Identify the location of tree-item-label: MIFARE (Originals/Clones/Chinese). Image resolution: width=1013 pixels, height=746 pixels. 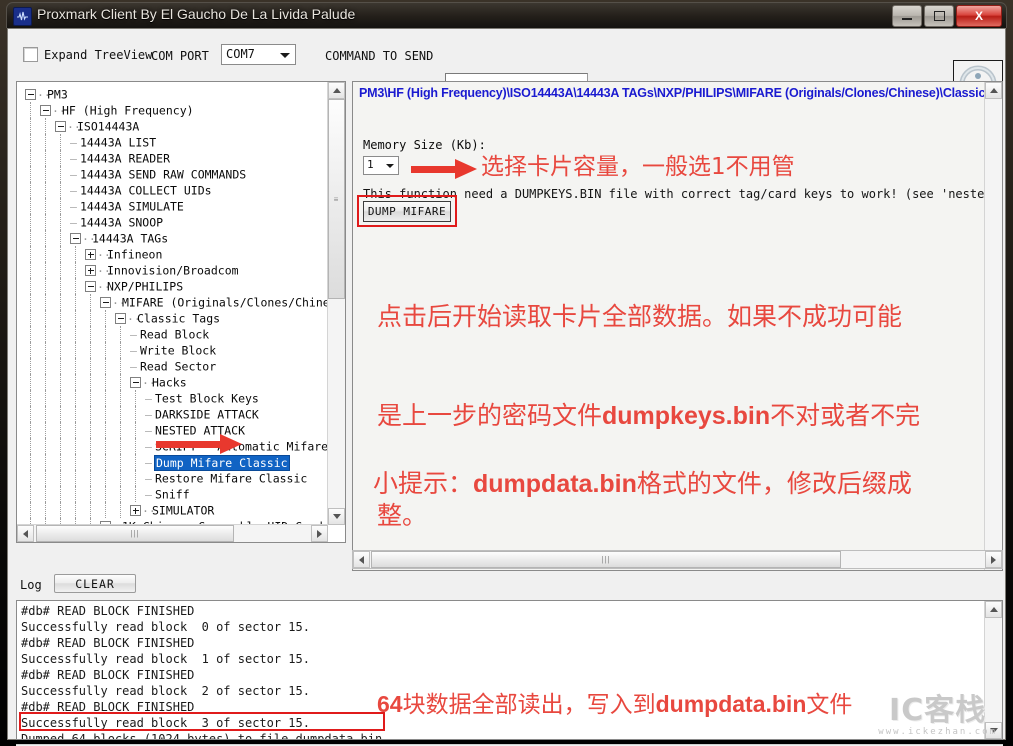
(225, 303).